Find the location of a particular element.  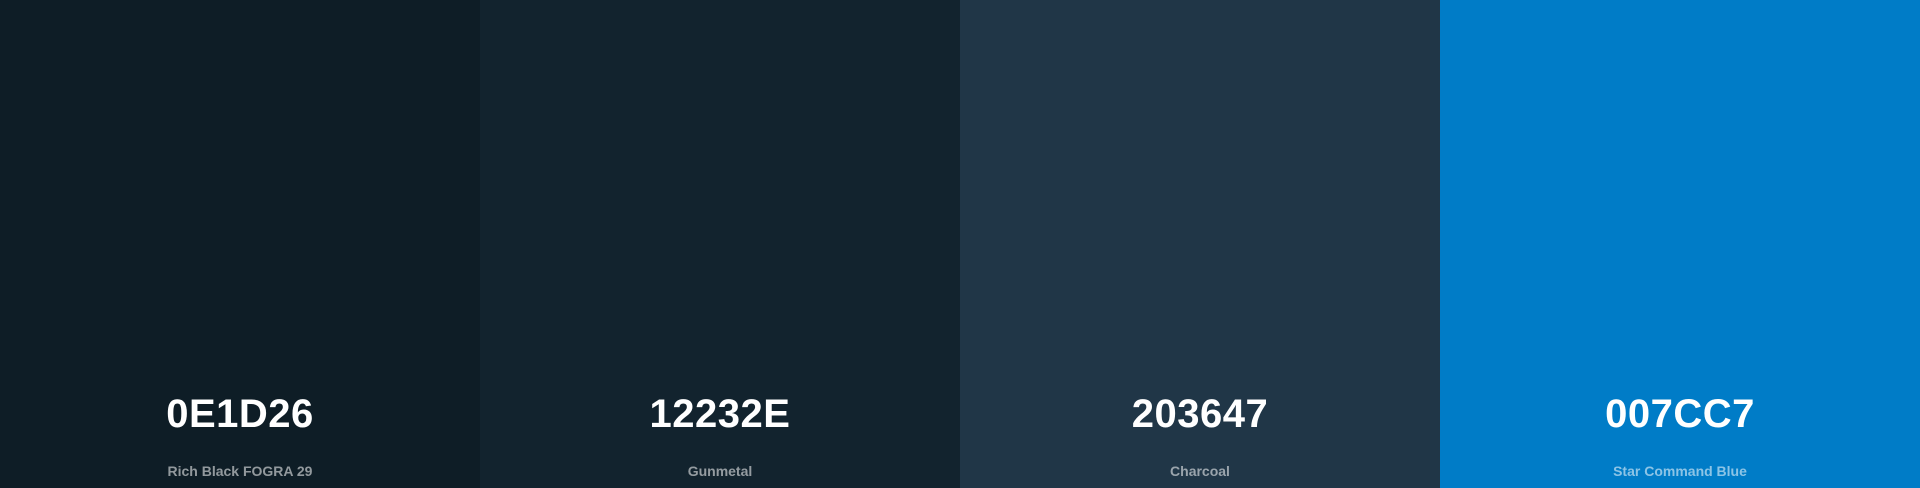

swatch-hex-code: 007CC7 is located at coordinates (1680, 414).